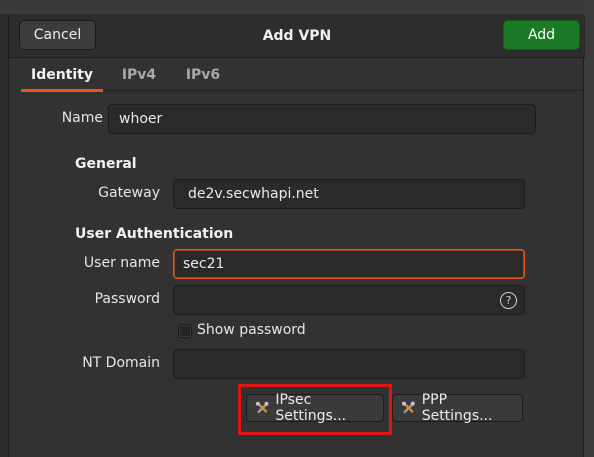  Describe the element at coordinates (62, 75) in the screenshot. I see `tab-identity: Identity` at that location.